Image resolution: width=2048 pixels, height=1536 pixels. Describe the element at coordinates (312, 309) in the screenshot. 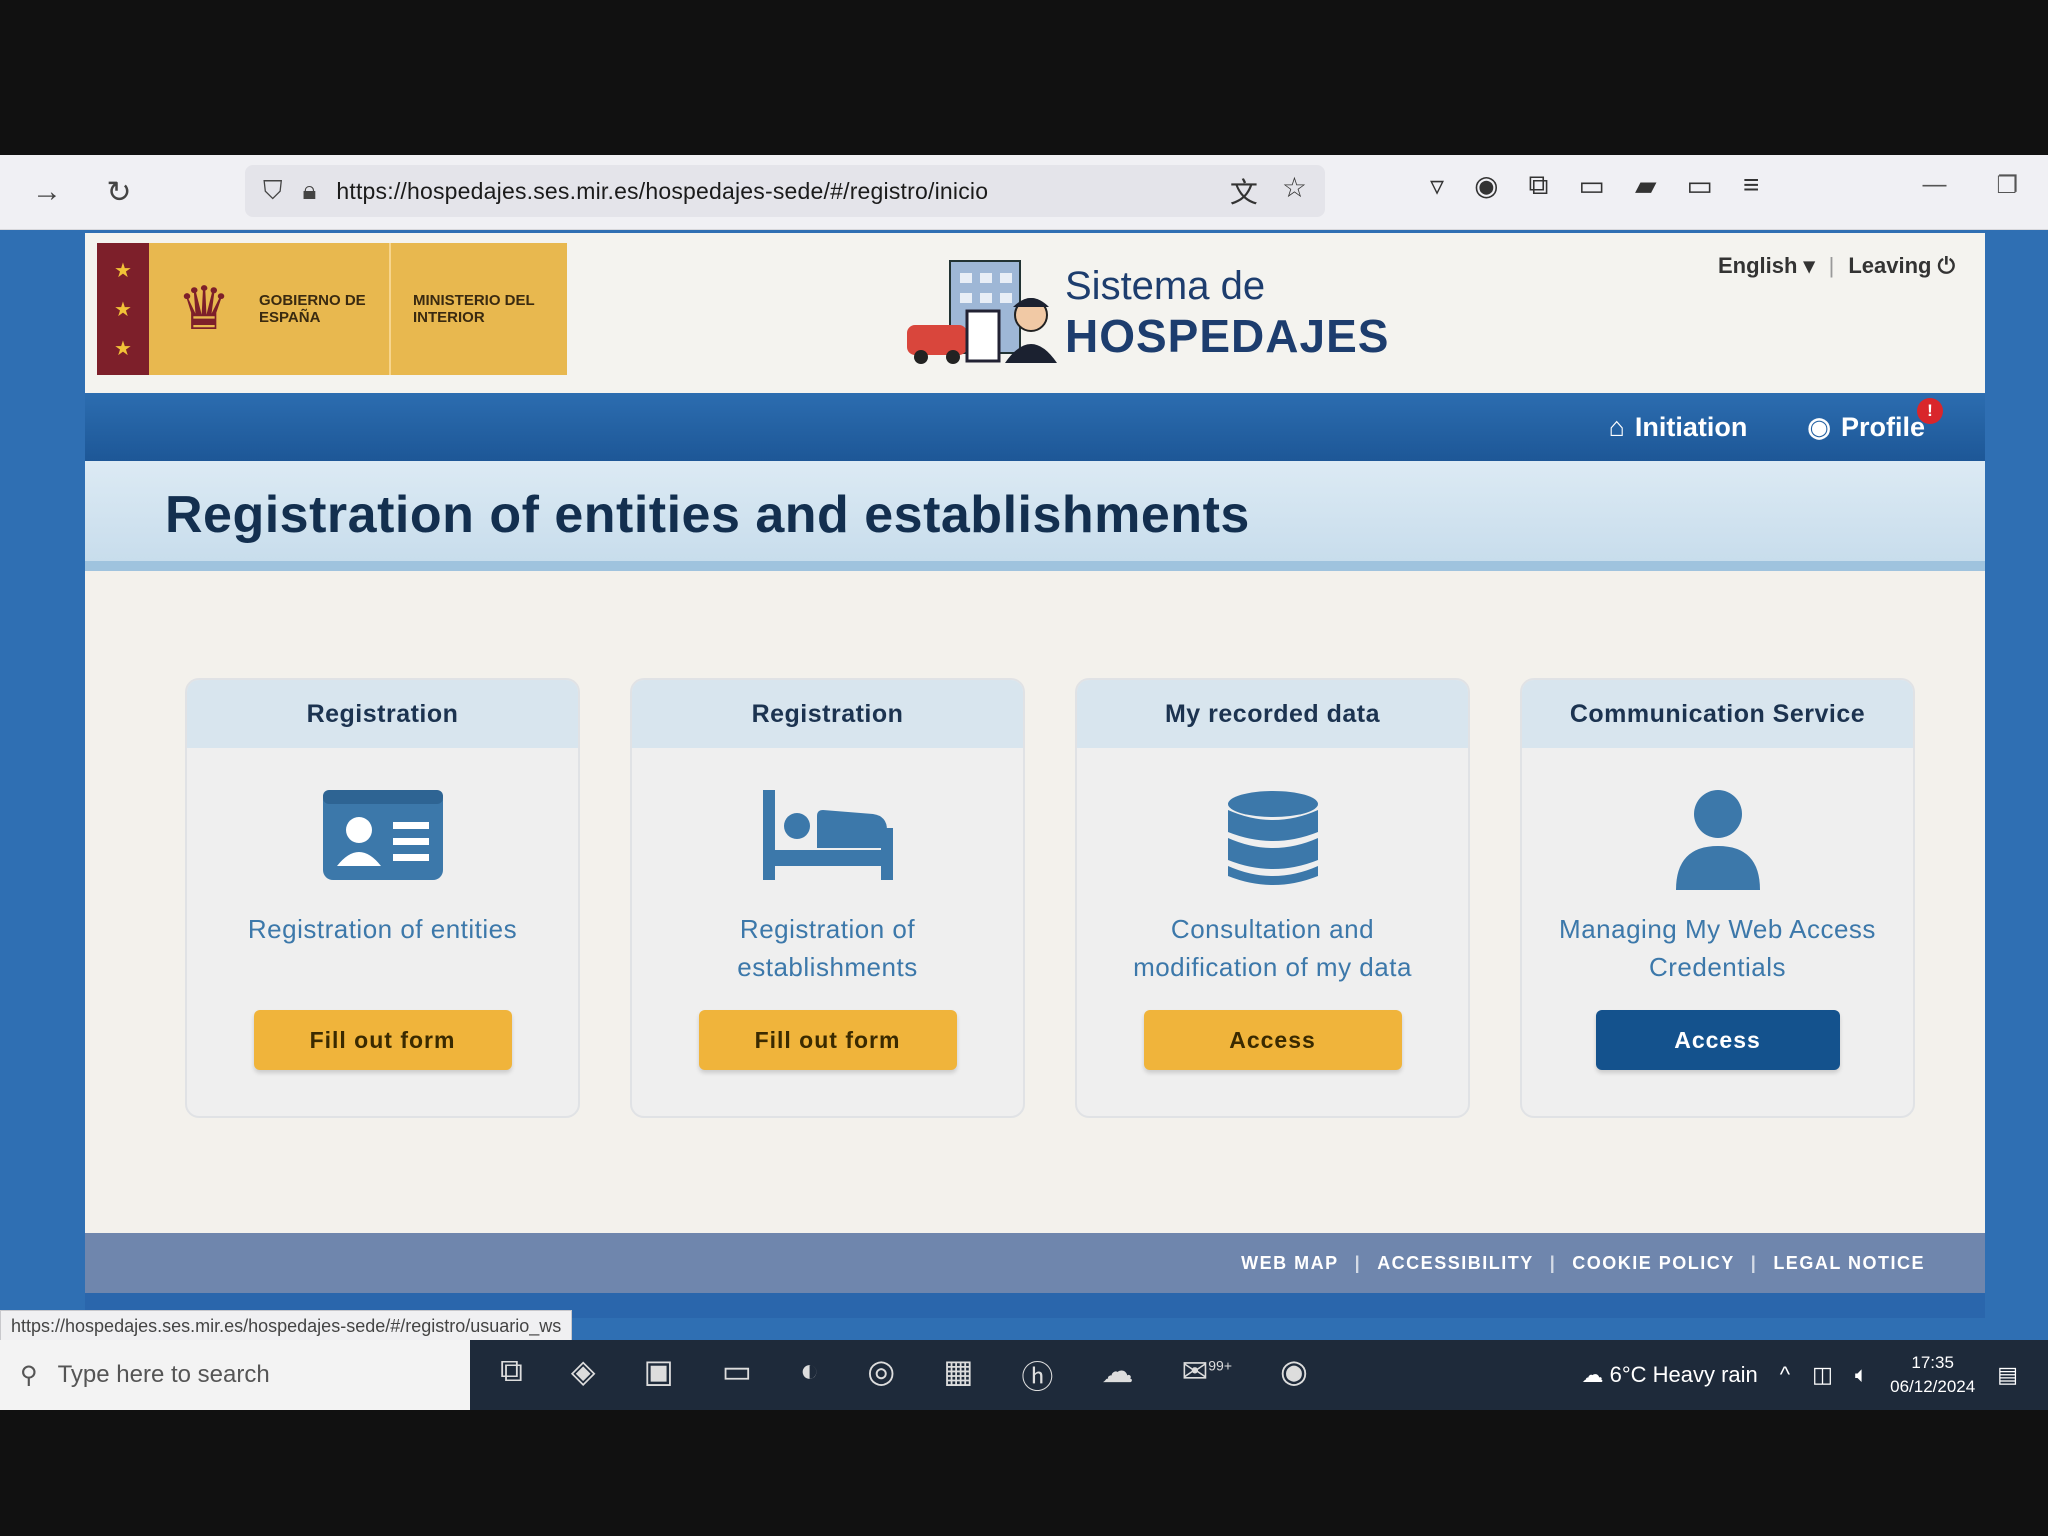

I see `gov-text-1: GOBIERNO DE ESPAÑA` at that location.